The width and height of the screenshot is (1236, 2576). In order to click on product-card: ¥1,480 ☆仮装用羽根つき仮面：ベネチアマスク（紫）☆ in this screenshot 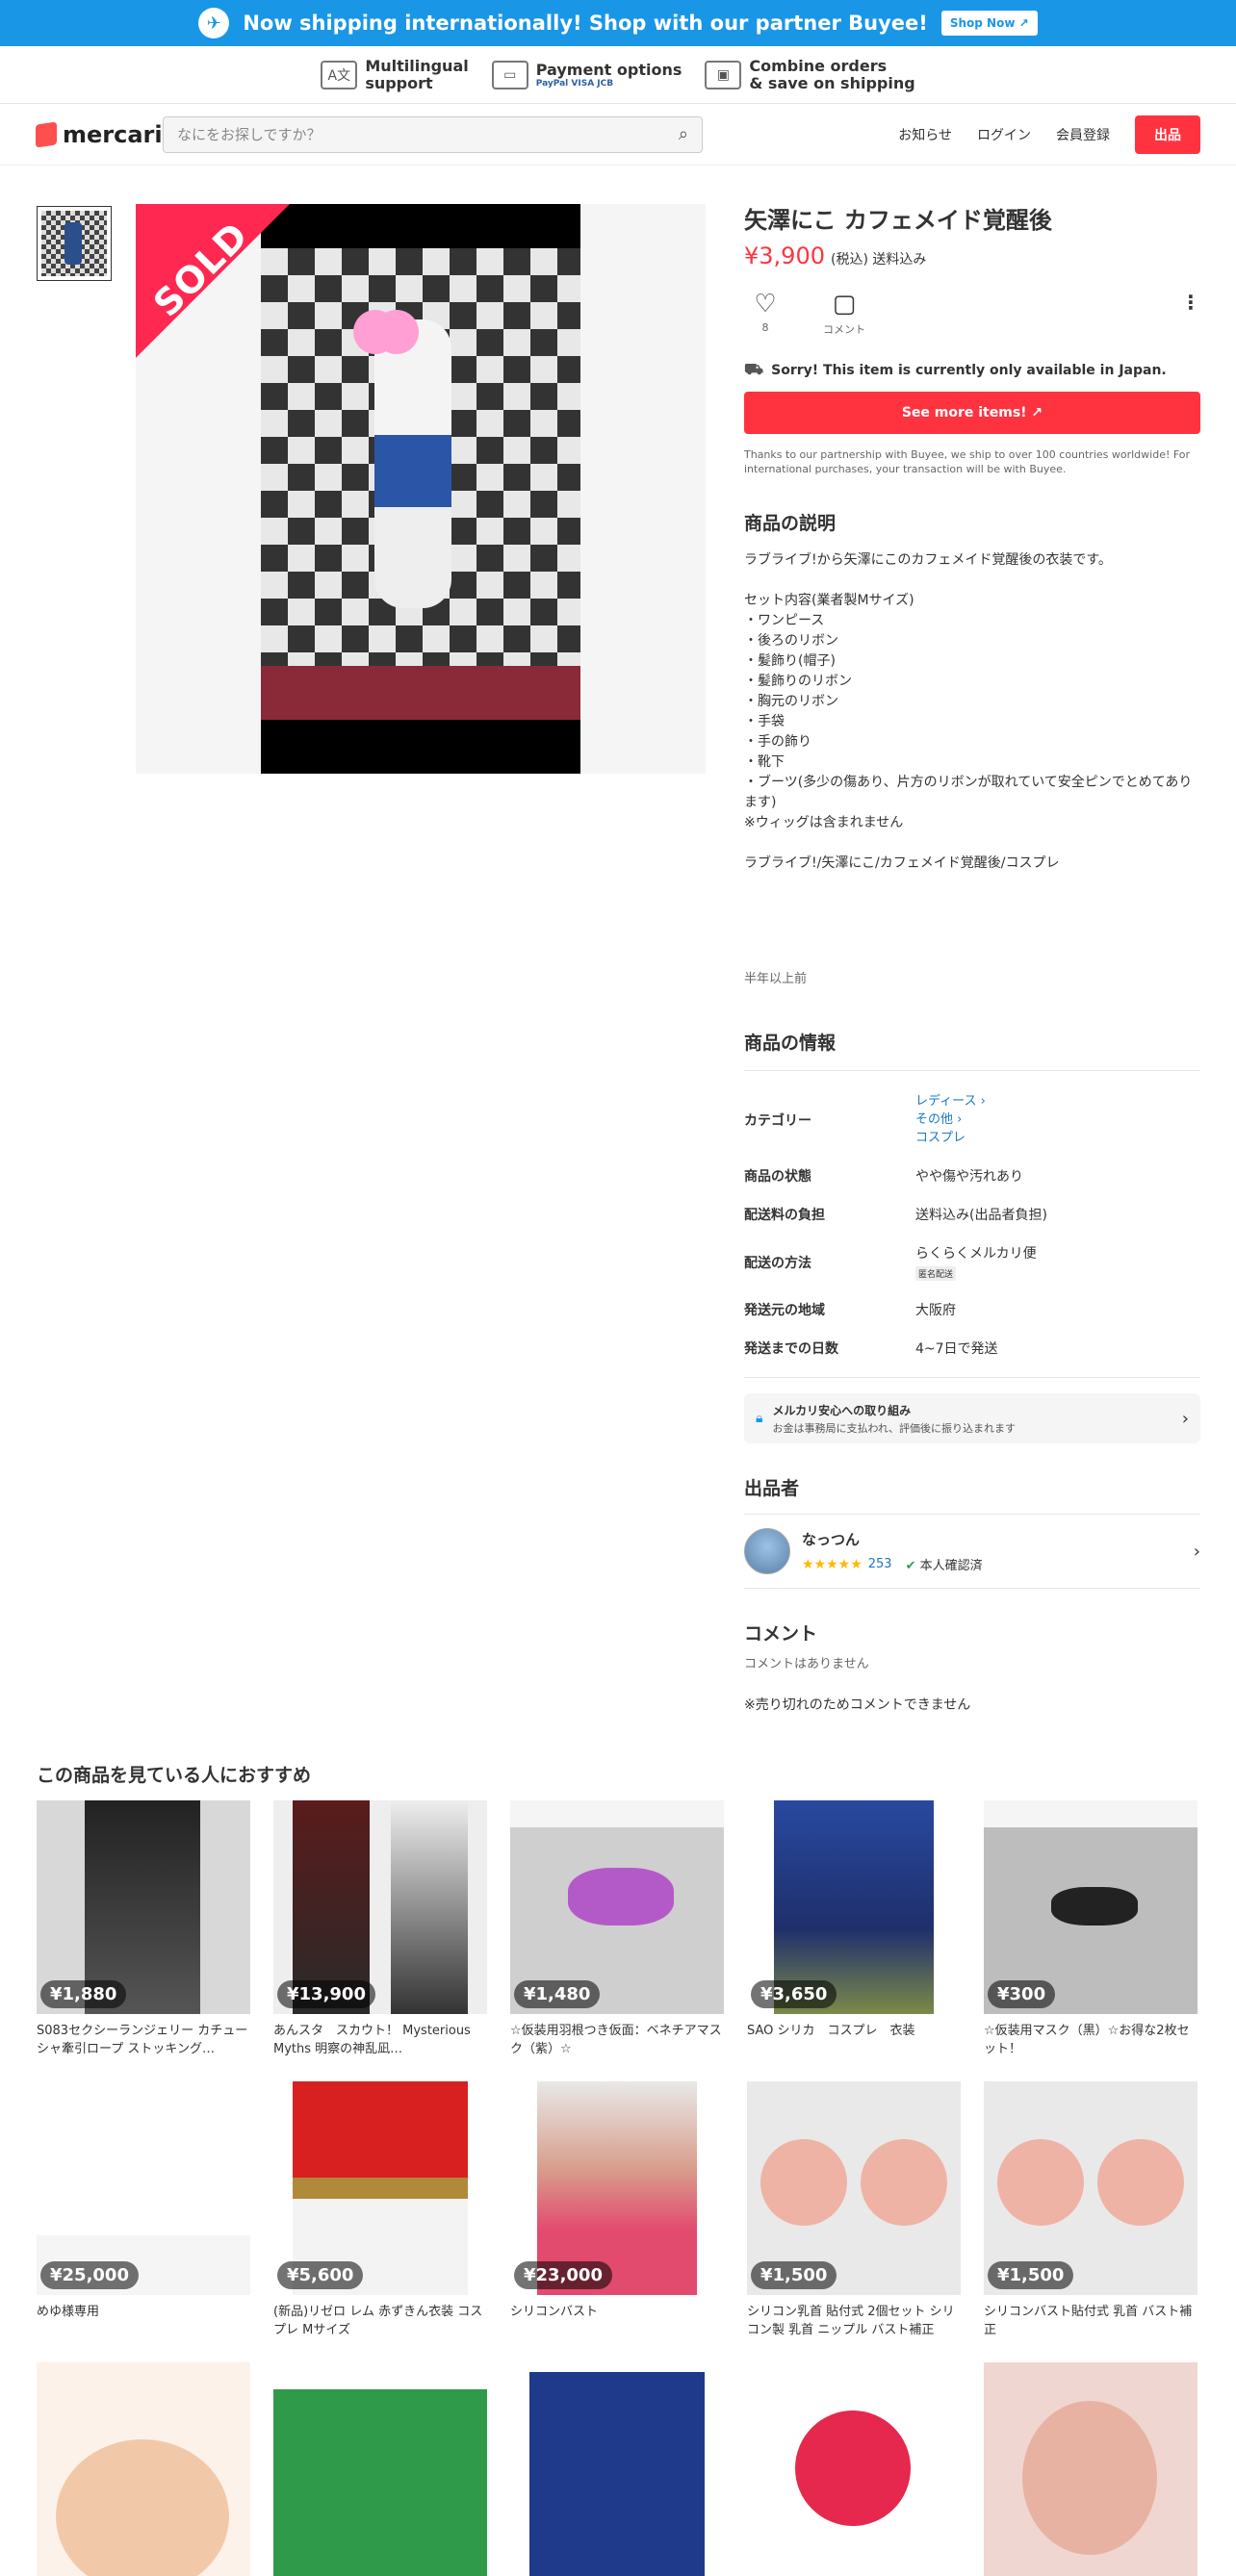, I will do `click(617, 1929)`.